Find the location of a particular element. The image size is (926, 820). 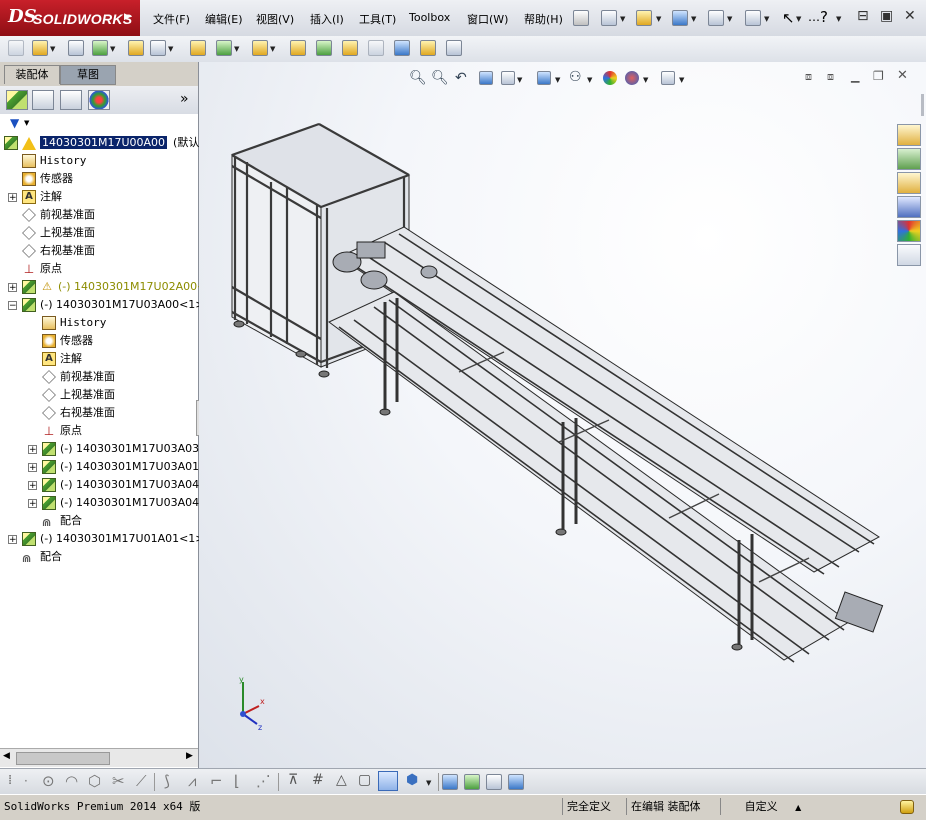

dimension-icon: ⊼ is located at coordinates (293, 780).